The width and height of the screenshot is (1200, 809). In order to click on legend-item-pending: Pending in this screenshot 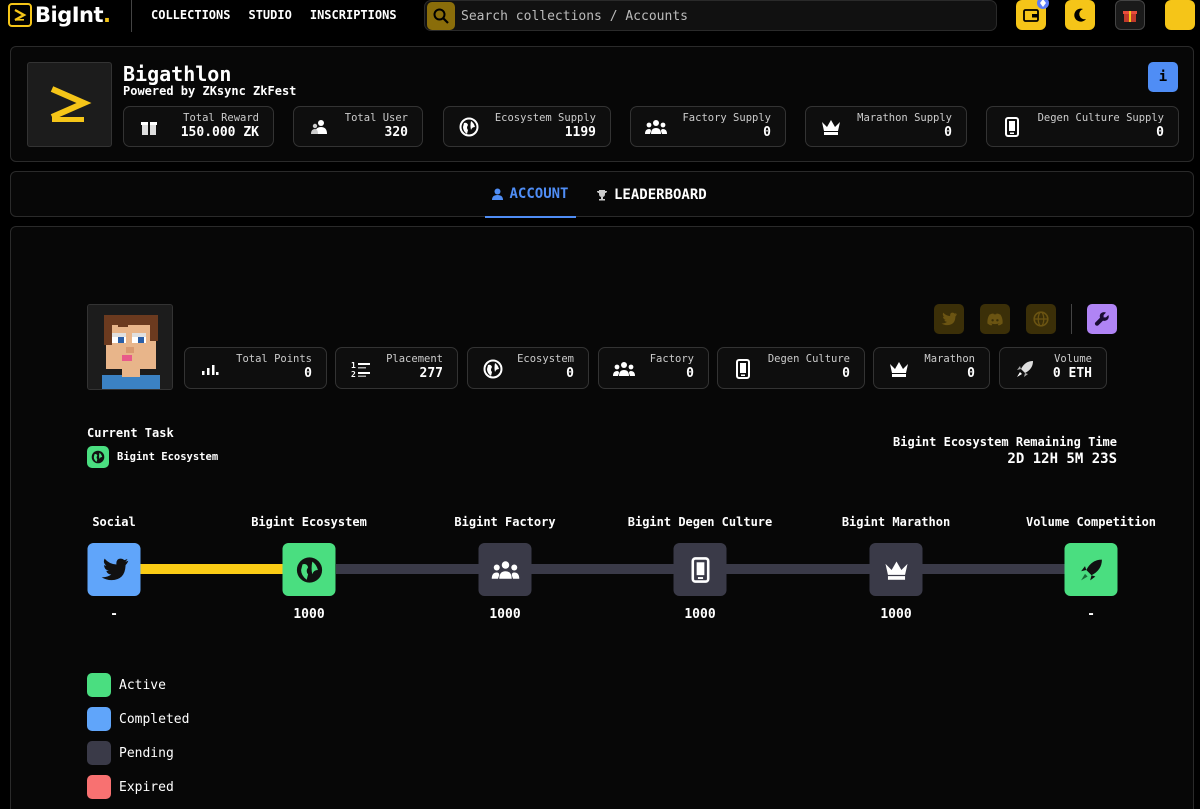, I will do `click(130, 753)`.